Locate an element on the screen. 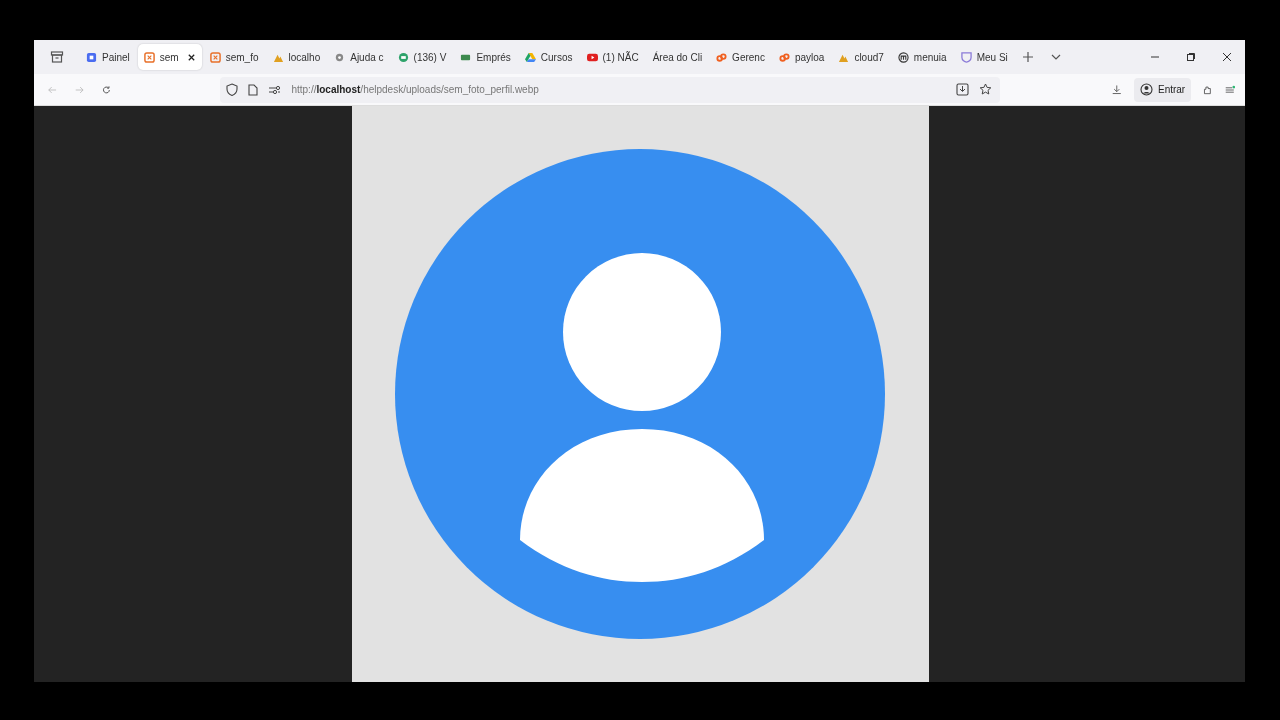  browser-tab: Ajuda c is located at coordinates (359, 57).